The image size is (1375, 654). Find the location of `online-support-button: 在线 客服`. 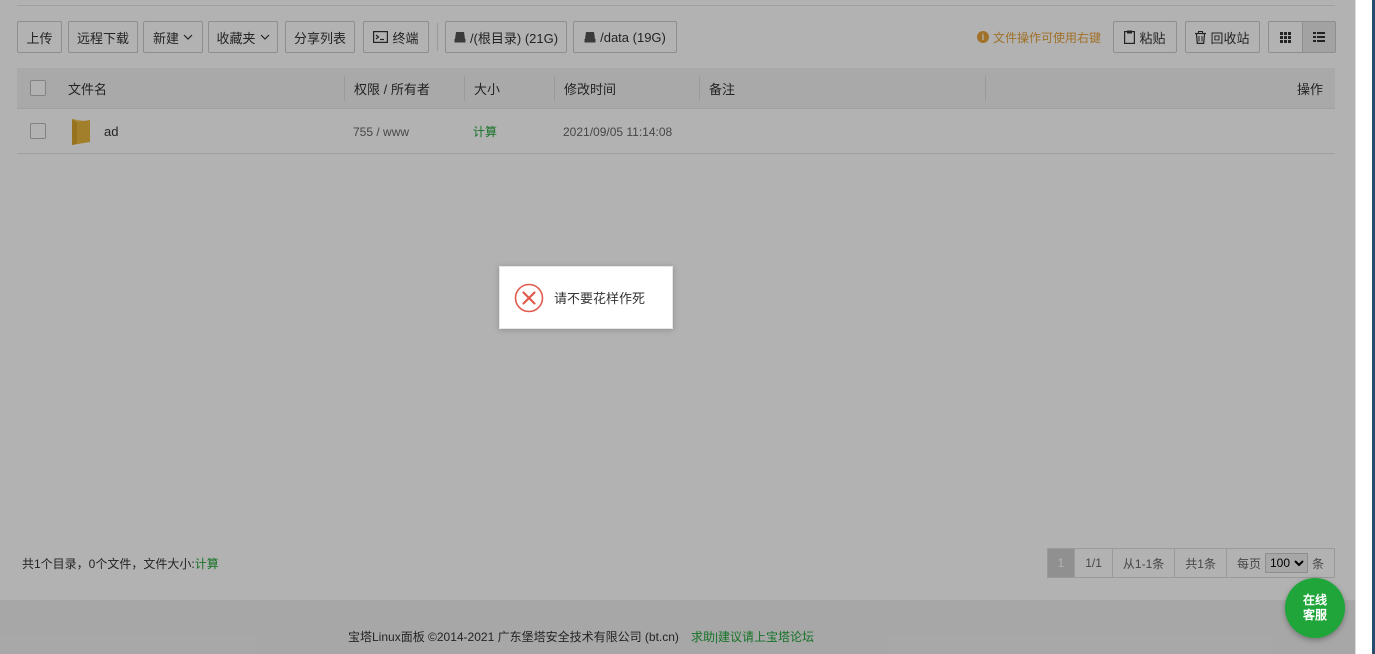

online-support-button: 在线 客服 is located at coordinates (1315, 608).